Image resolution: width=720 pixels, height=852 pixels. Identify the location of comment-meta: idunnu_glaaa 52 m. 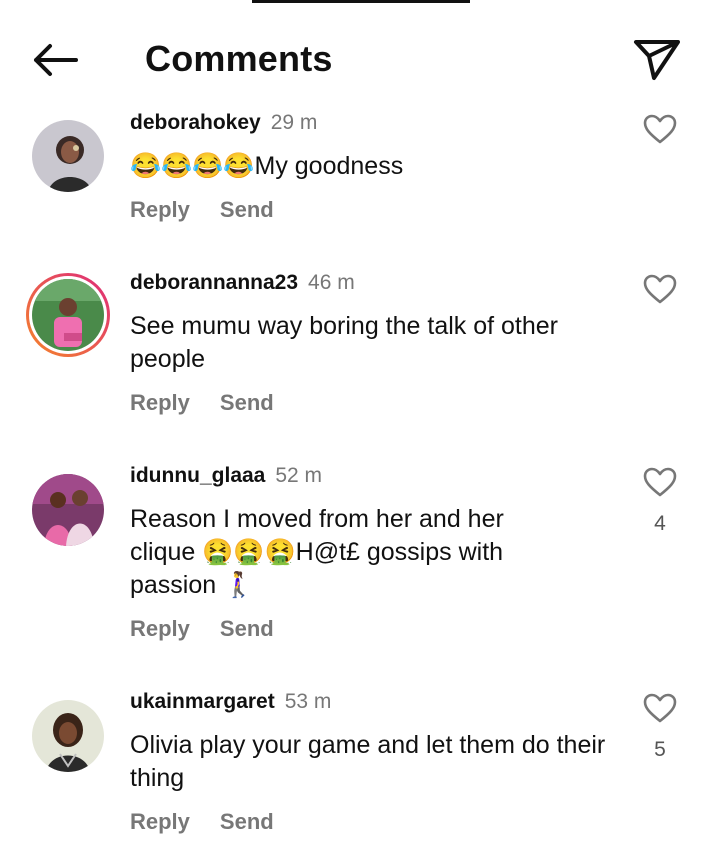
(226, 476).